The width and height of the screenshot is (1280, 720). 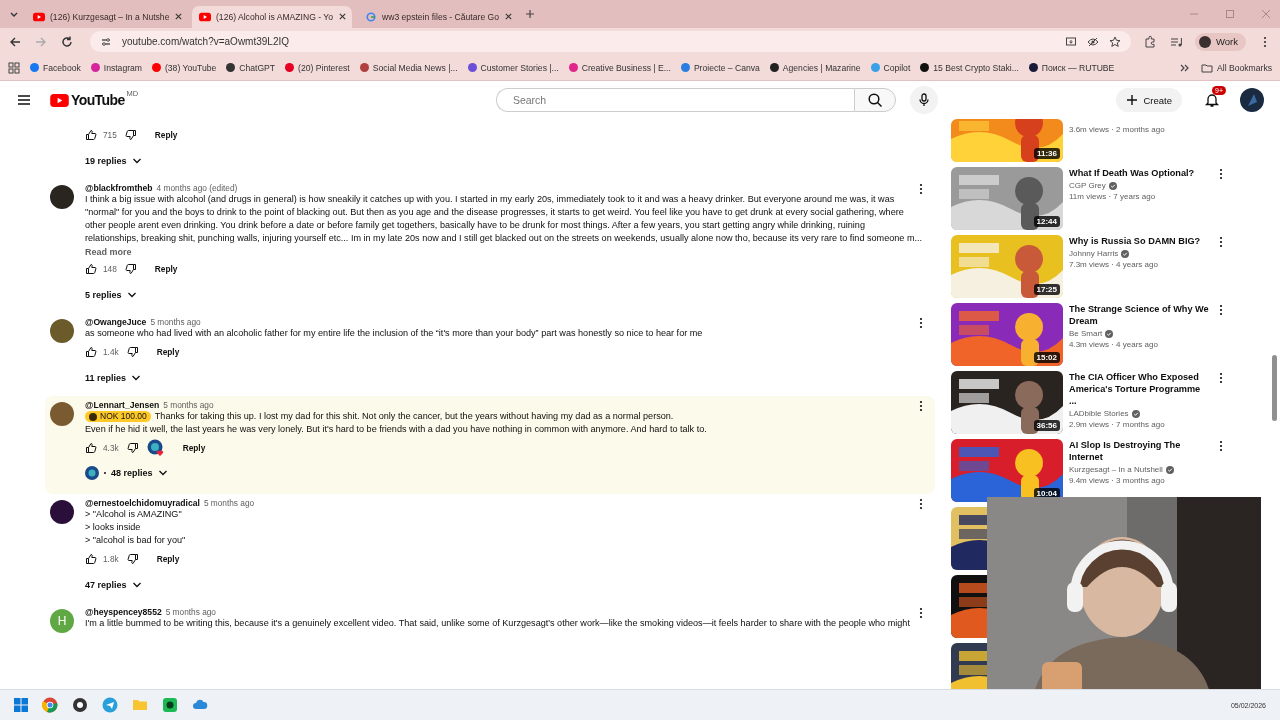 I want to click on comment-author: @Lennart_Jensen, so click(x=122, y=405).